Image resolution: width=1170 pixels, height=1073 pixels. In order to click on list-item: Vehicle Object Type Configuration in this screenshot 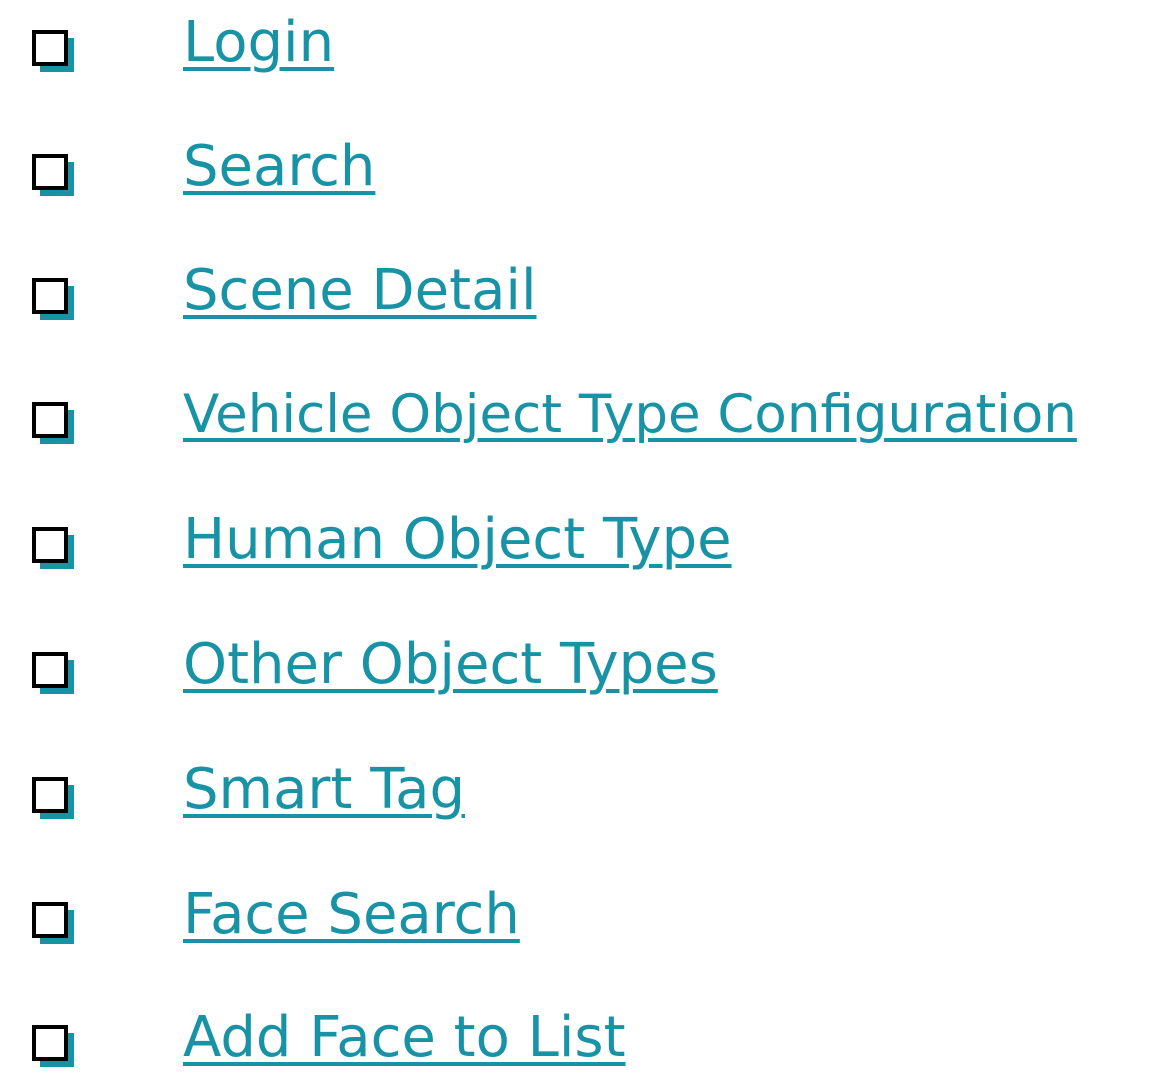, I will do `click(585, 415)`.